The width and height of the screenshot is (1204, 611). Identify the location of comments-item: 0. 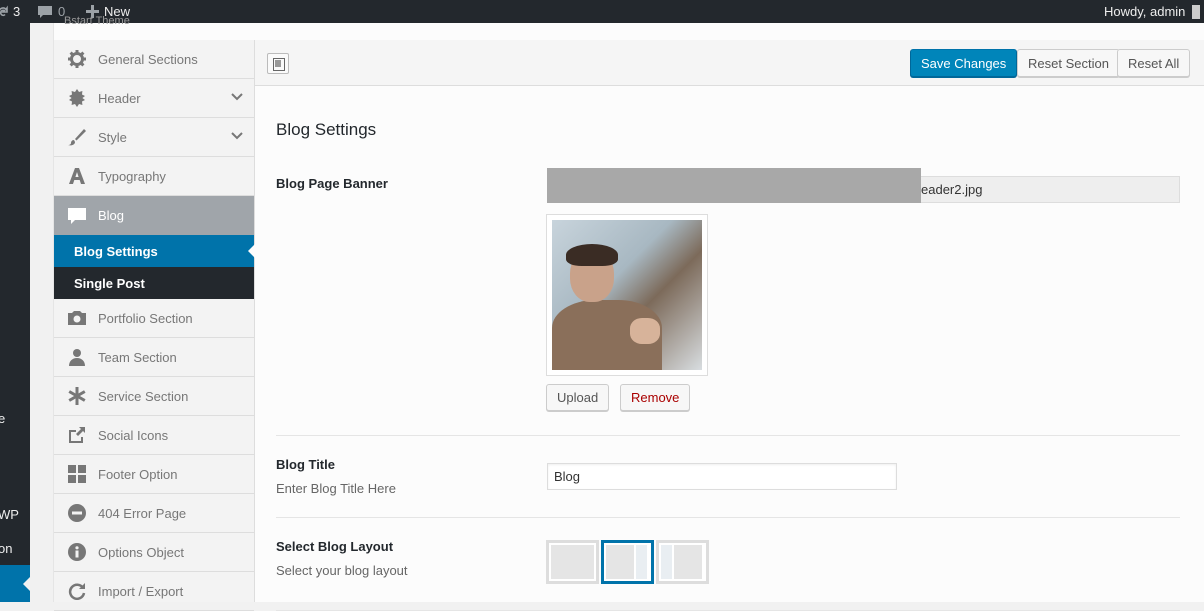
(51, 11).